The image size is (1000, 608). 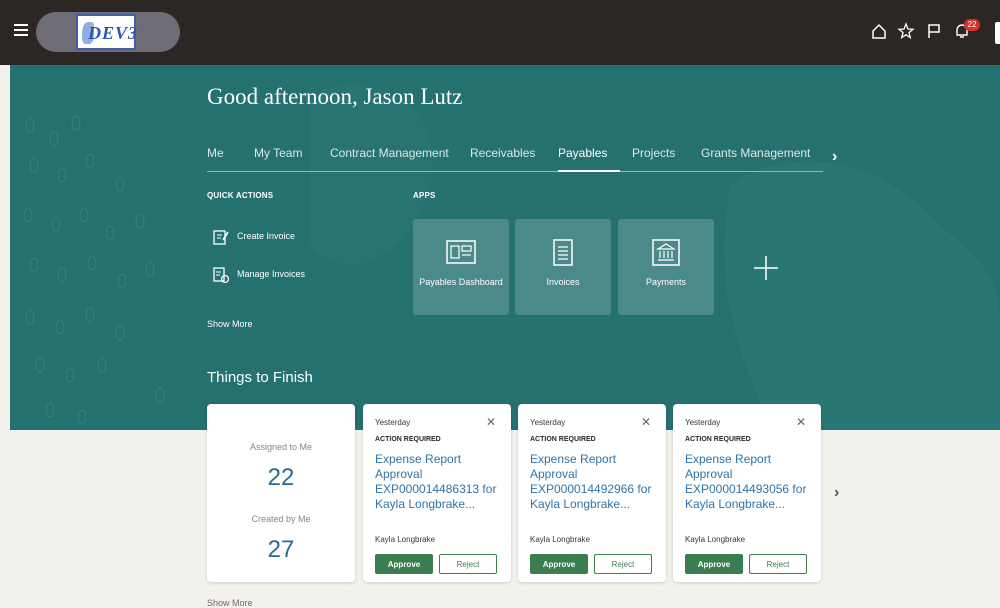 I want to click on quick-action-label: Manage Invoices, so click(x=271, y=274).